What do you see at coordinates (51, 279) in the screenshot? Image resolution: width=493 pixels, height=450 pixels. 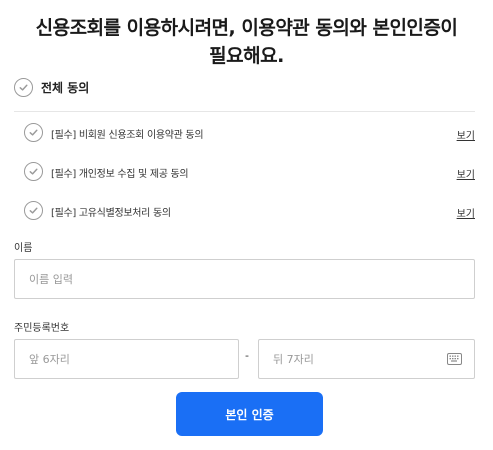 I see `name-input-placeholder: 이름 입력` at bounding box center [51, 279].